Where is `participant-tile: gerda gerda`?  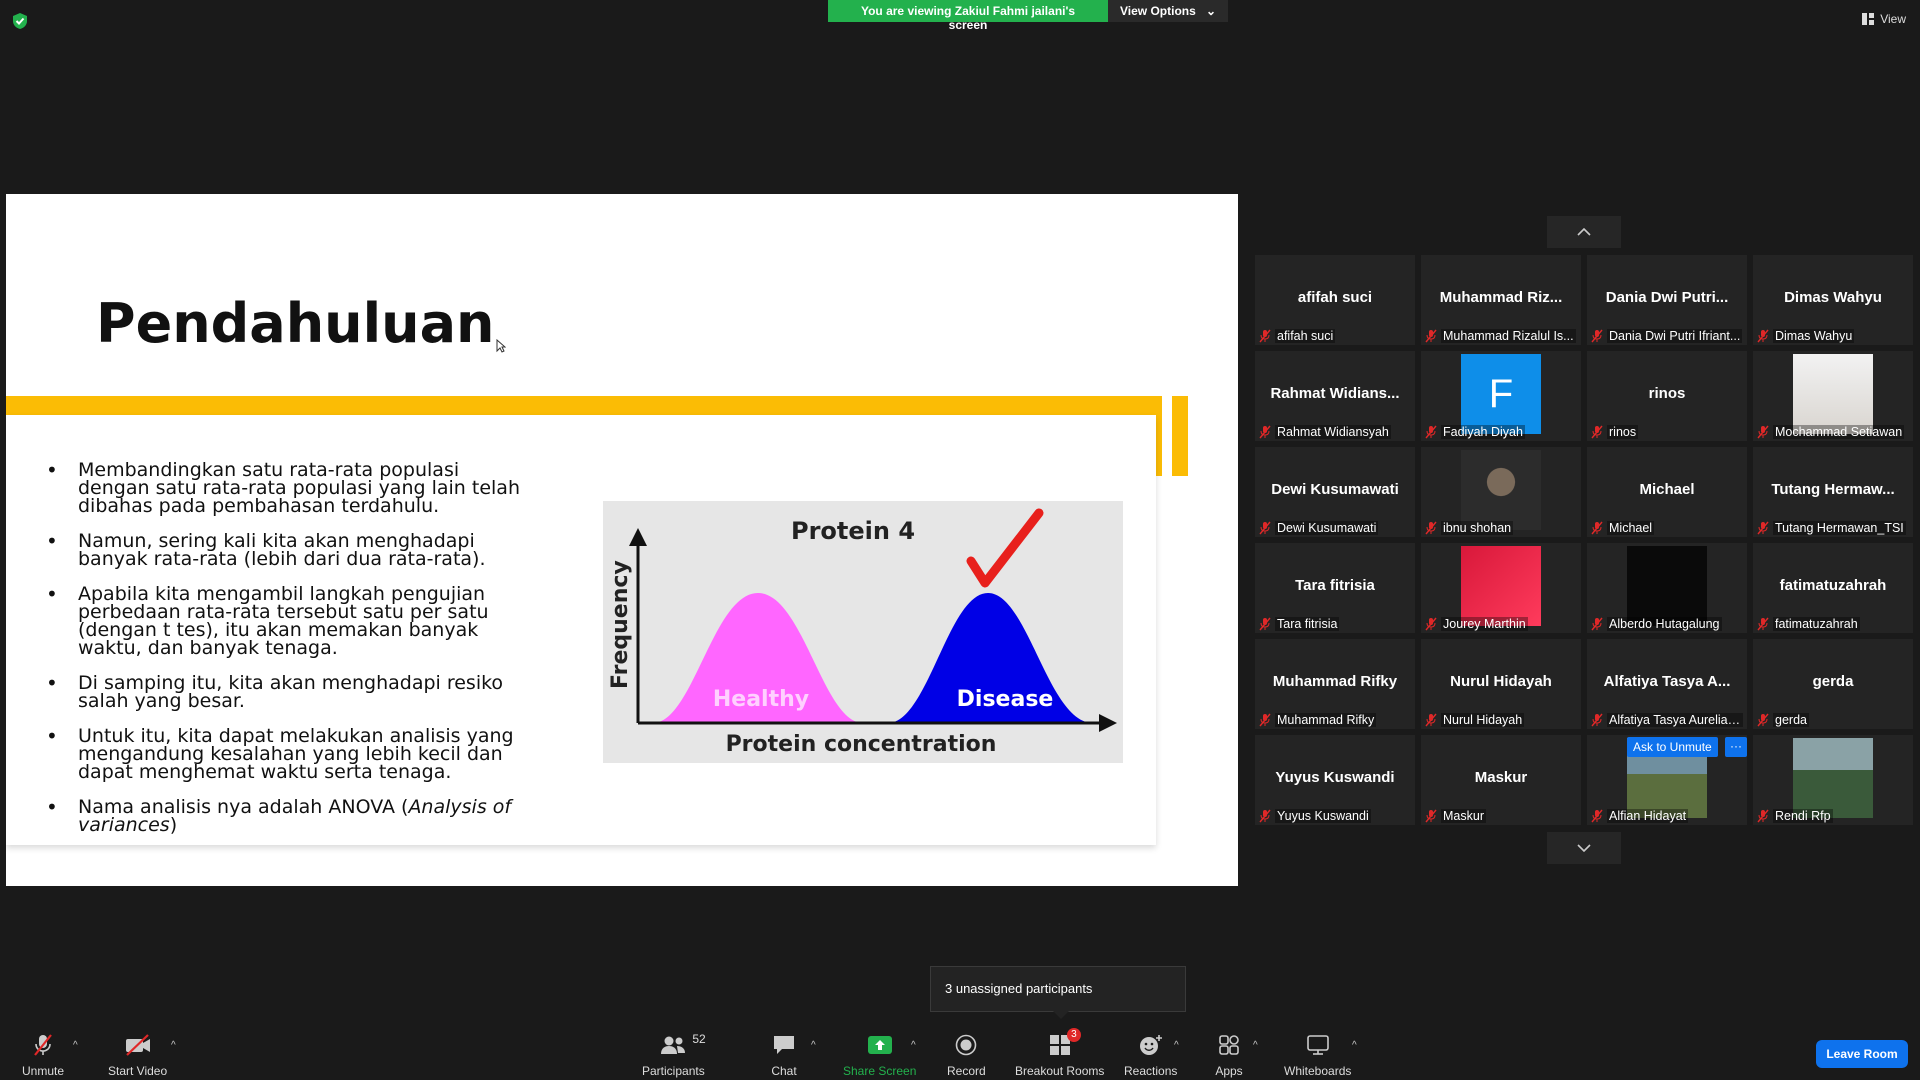
participant-tile: gerda gerda is located at coordinates (1833, 684).